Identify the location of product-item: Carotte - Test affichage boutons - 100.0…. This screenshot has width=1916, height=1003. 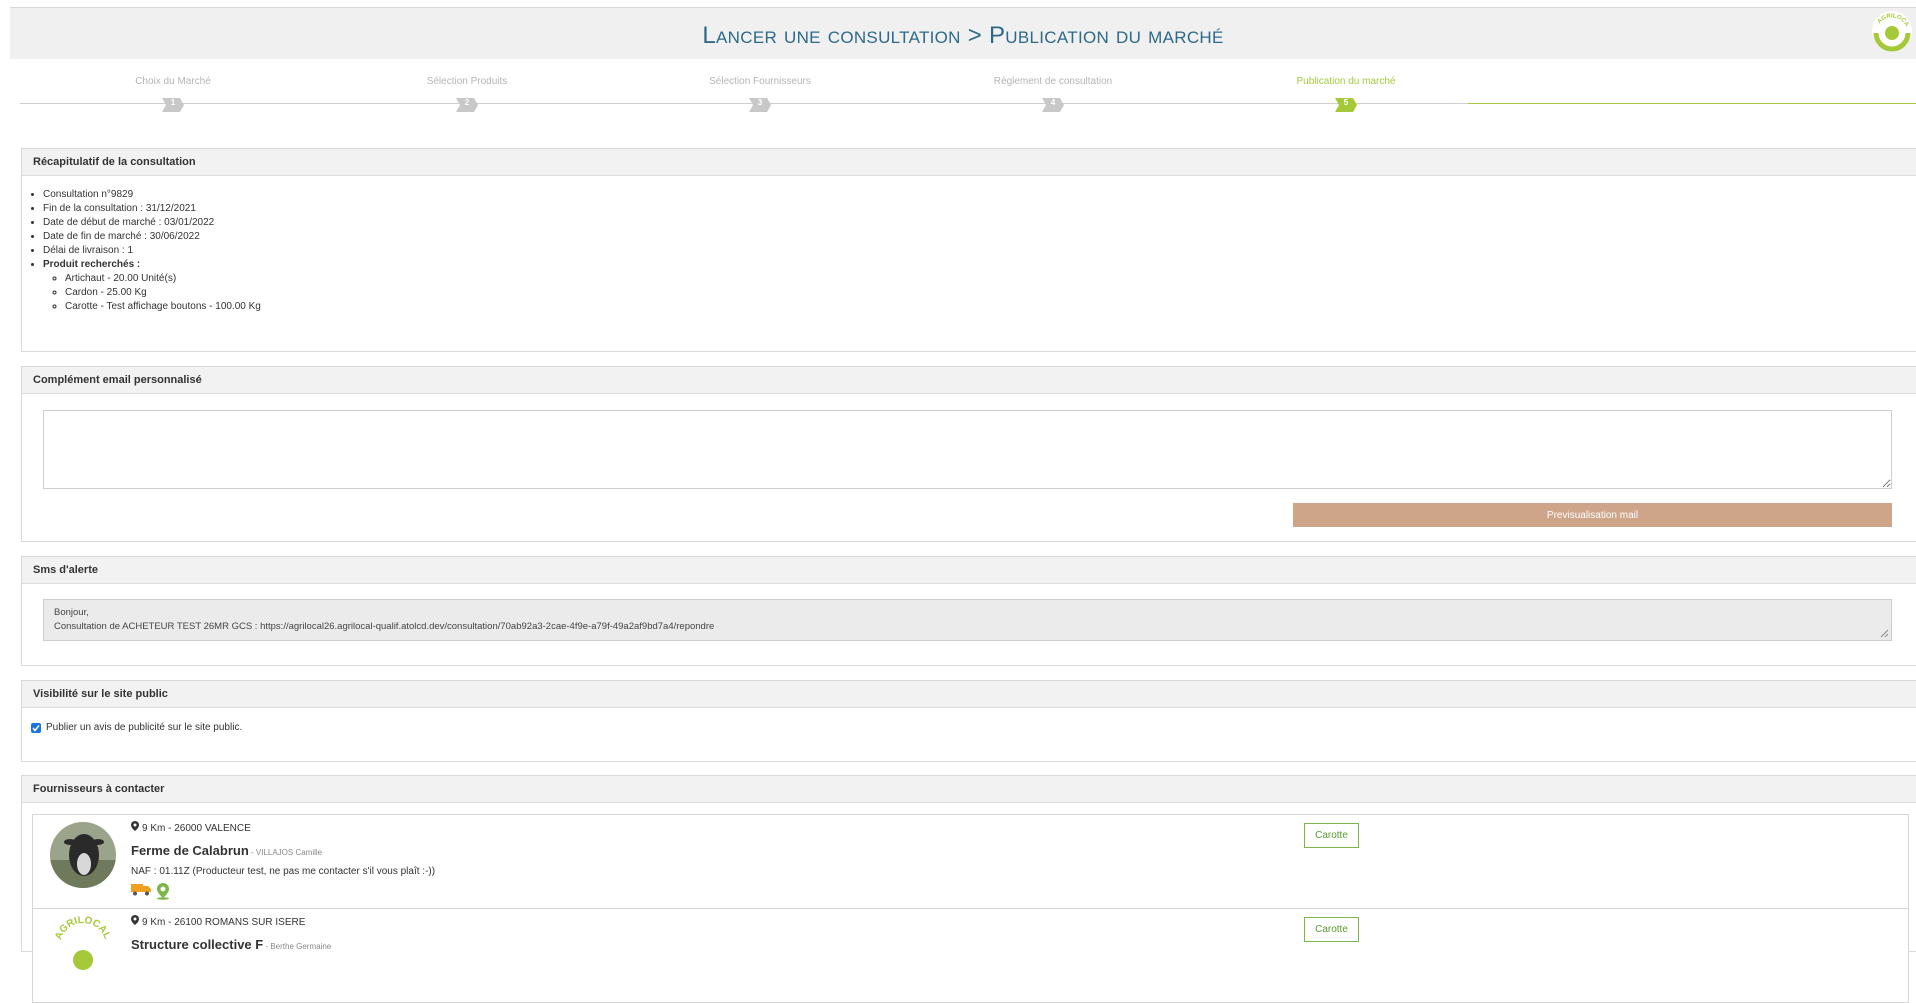
(990, 307).